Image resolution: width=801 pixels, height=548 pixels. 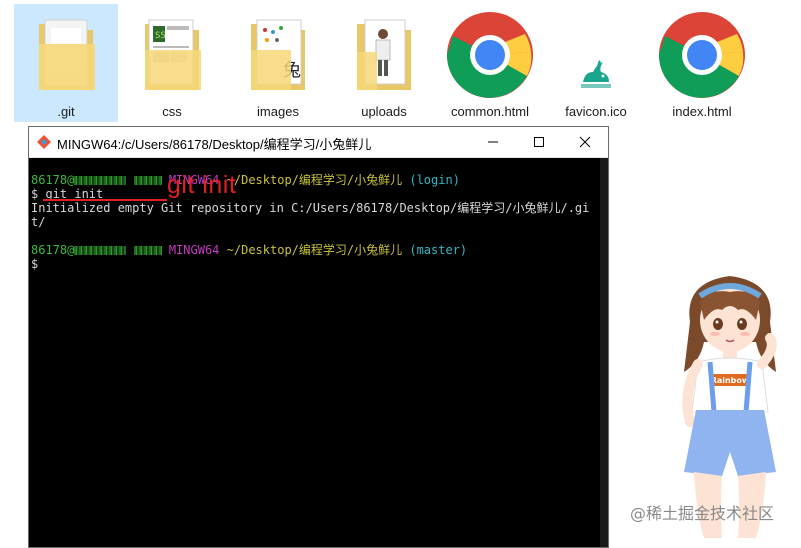 What do you see at coordinates (596, 74) in the screenshot?
I see `rabbit-icon` at bounding box center [596, 74].